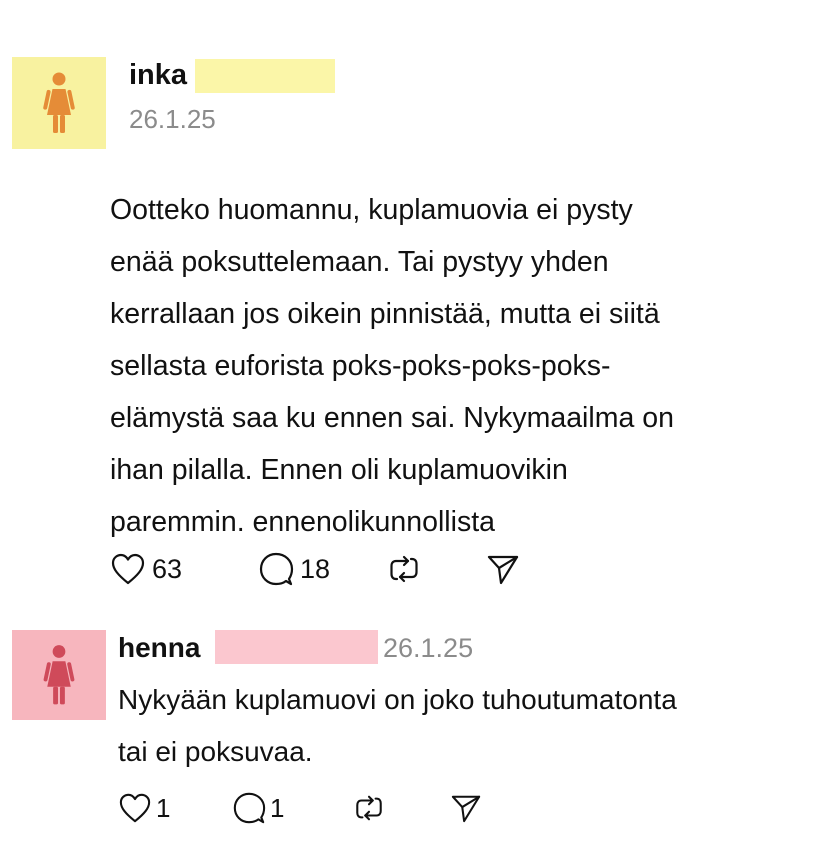 This screenshot has width=840, height=854. Describe the element at coordinates (167, 568) in the screenshot. I see `like-count: 63` at that location.